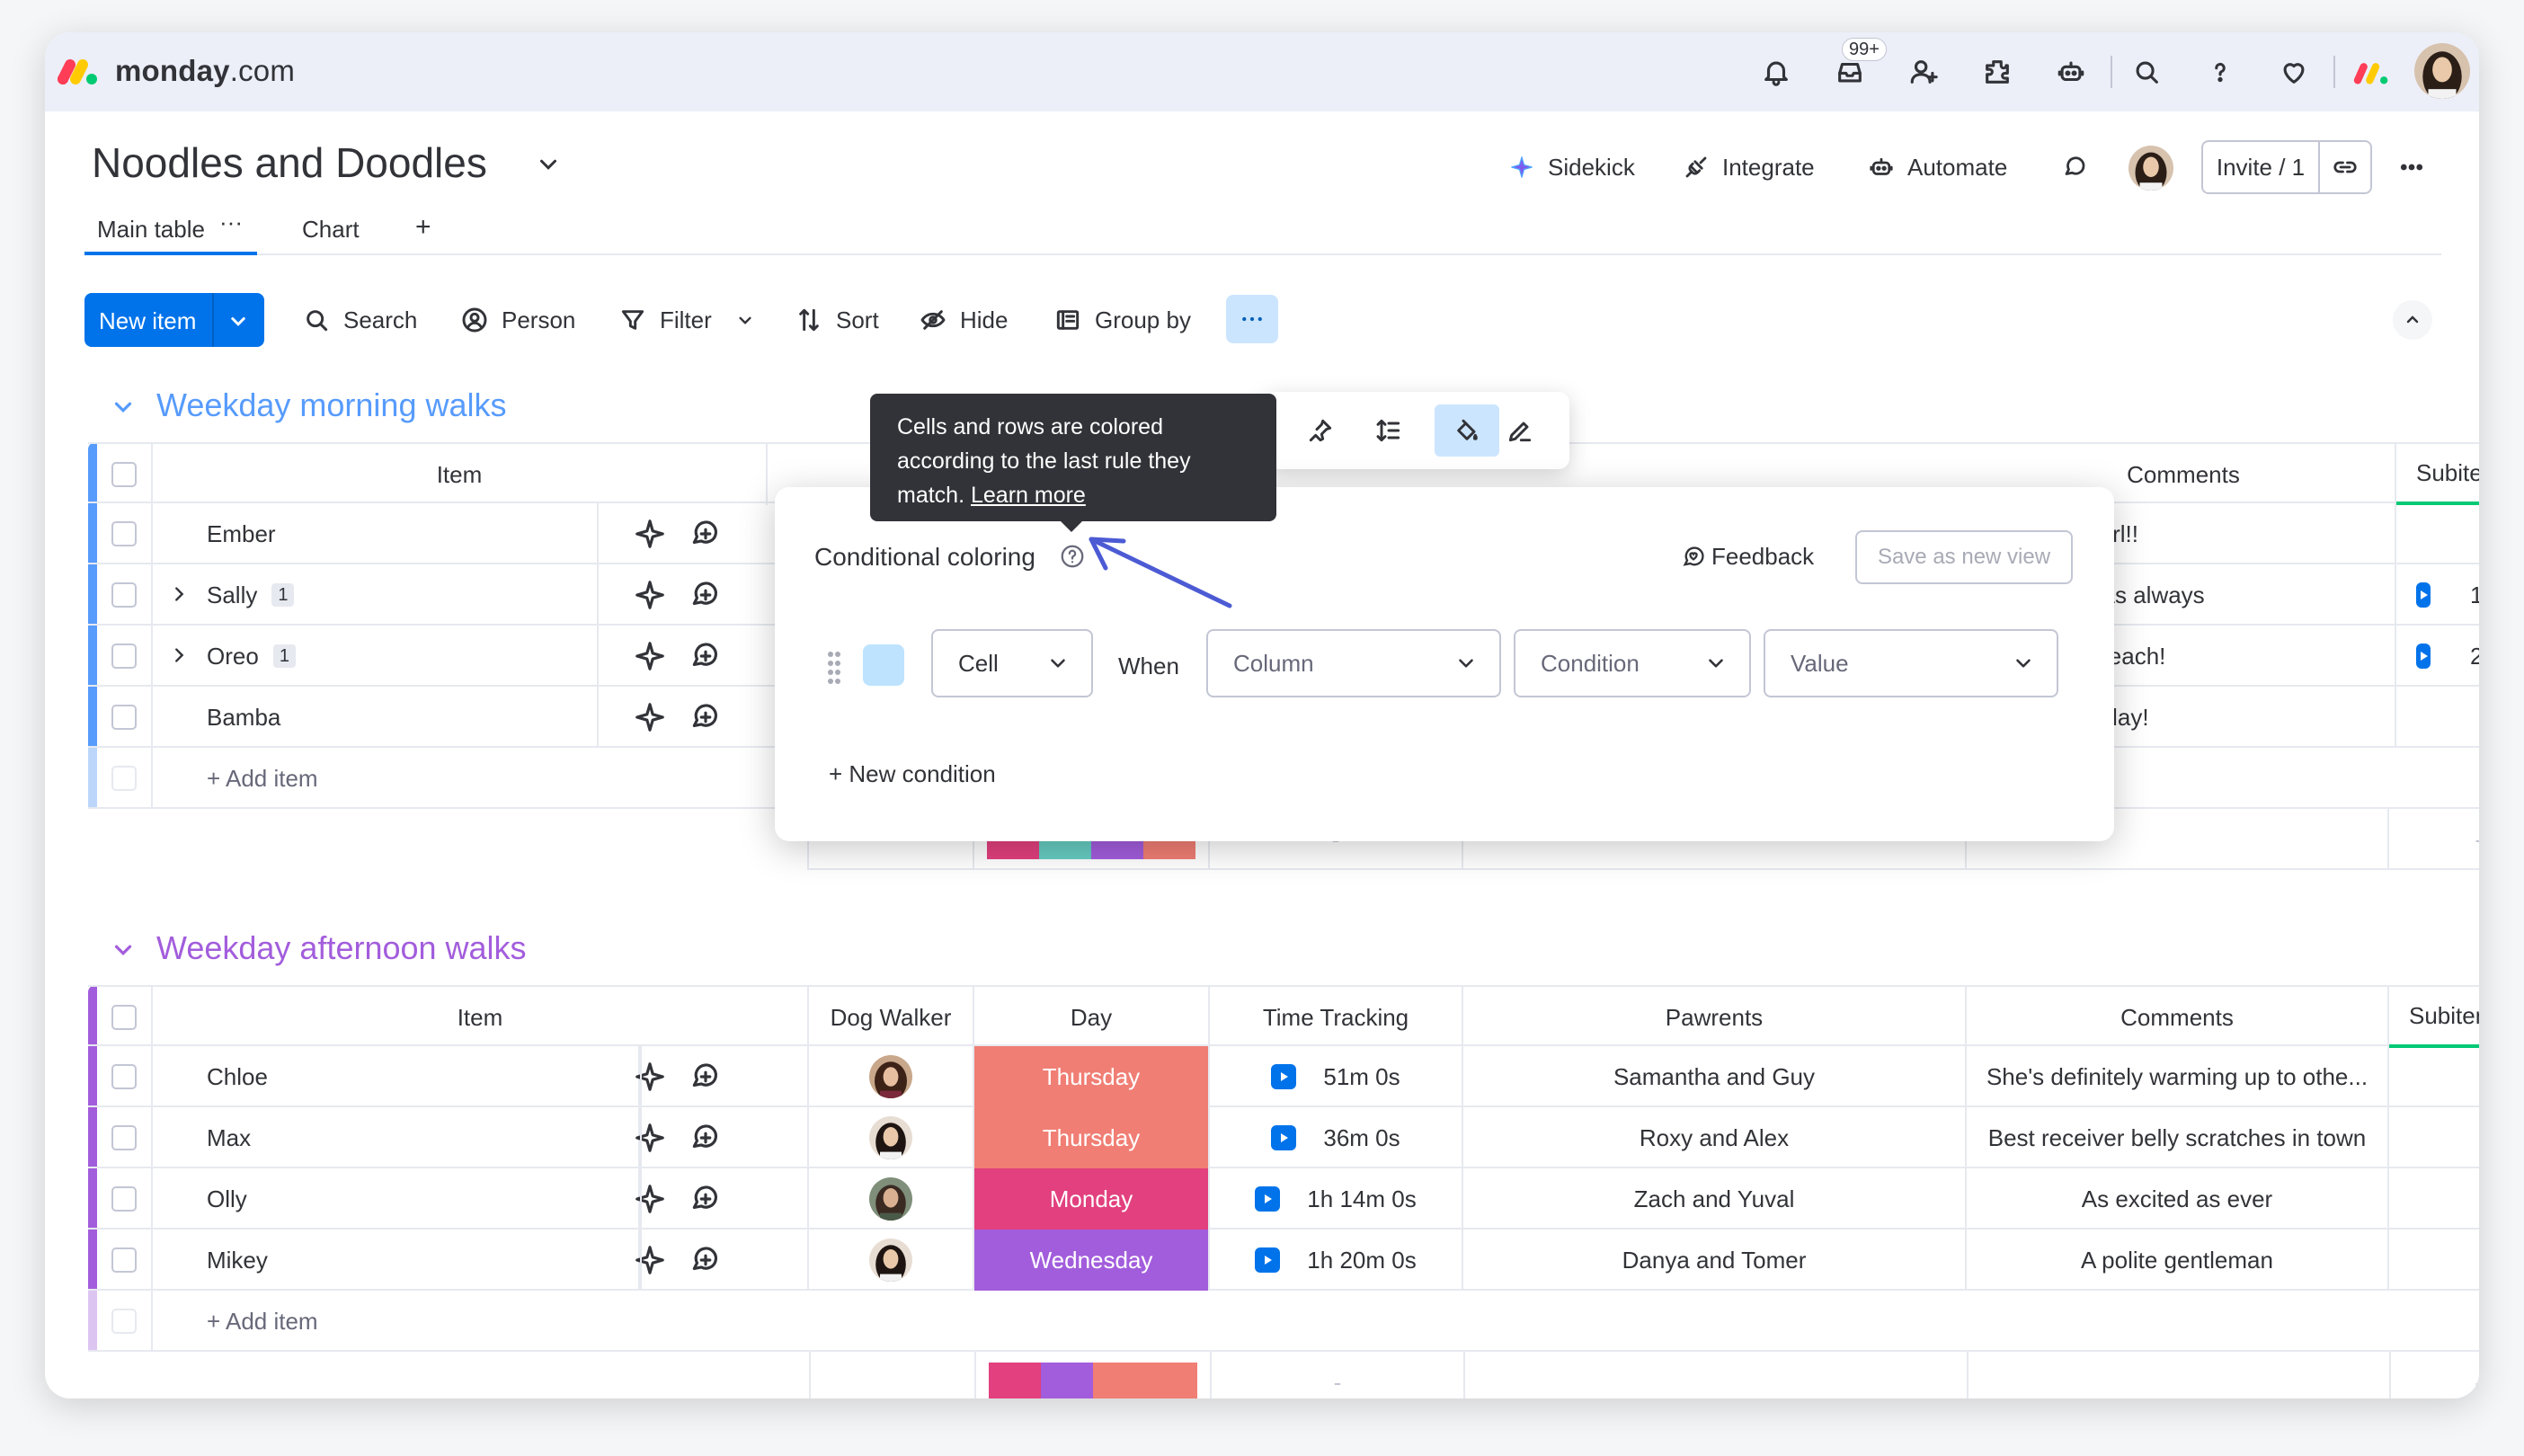 This screenshot has width=2524, height=1456. What do you see at coordinates (174, 320) in the screenshot?
I see `new-item-button: New item` at bounding box center [174, 320].